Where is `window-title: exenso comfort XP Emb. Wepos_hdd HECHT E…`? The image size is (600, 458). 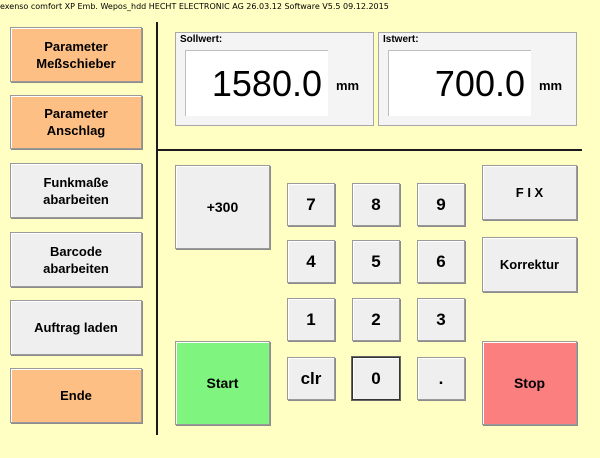
window-title: exenso comfort XP Emb. Wepos_hdd HECHT E… is located at coordinates (194, 6).